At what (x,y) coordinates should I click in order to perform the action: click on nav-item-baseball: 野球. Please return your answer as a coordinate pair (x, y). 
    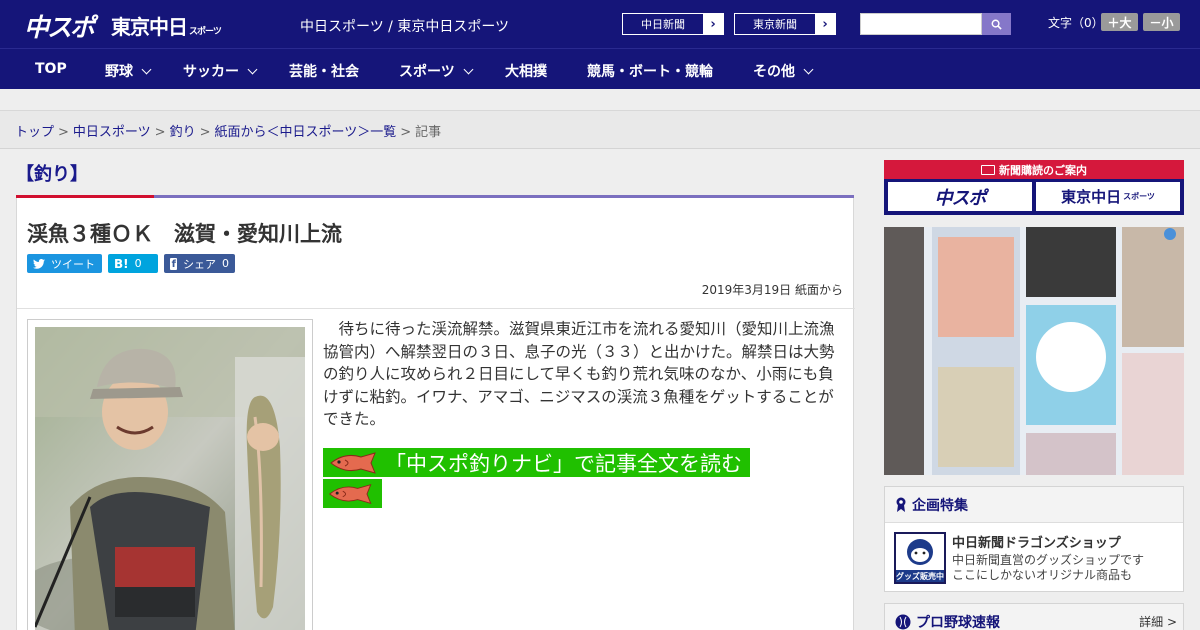
    Looking at the image, I should click on (128, 71).